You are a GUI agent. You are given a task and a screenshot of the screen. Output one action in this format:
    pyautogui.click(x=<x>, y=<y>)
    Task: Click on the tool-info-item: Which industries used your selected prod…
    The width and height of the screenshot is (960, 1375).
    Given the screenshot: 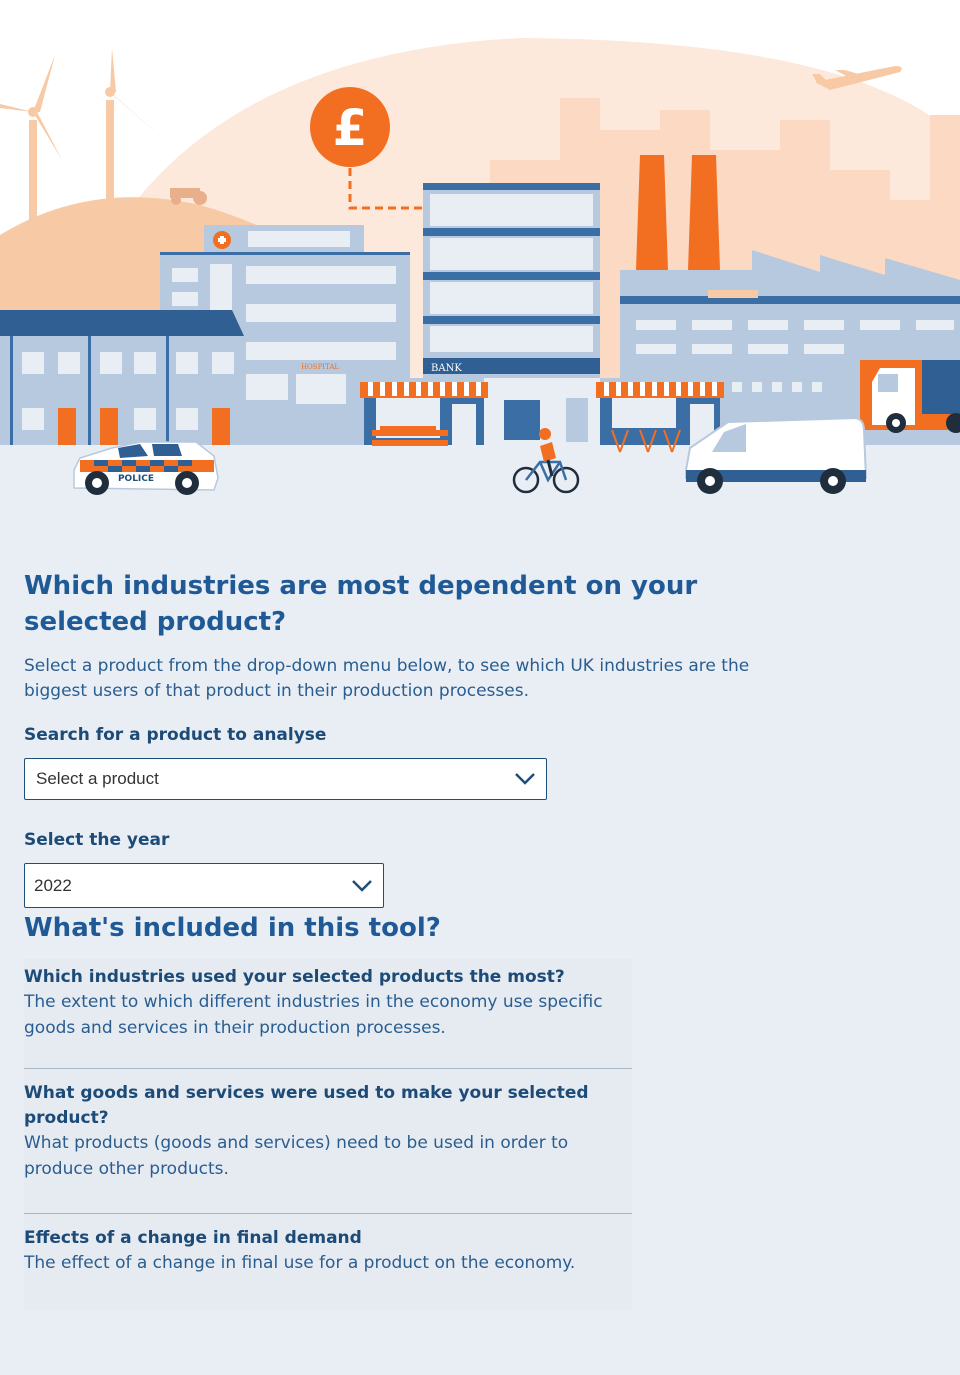 What is the action you would take?
    pyautogui.click(x=328, y=1013)
    